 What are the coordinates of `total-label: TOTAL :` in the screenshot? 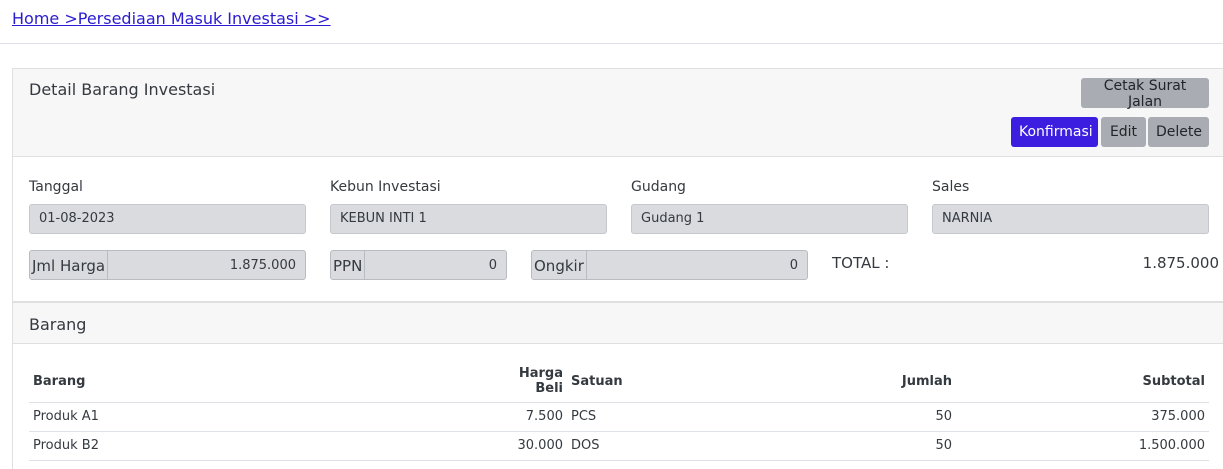 It's located at (861, 263).